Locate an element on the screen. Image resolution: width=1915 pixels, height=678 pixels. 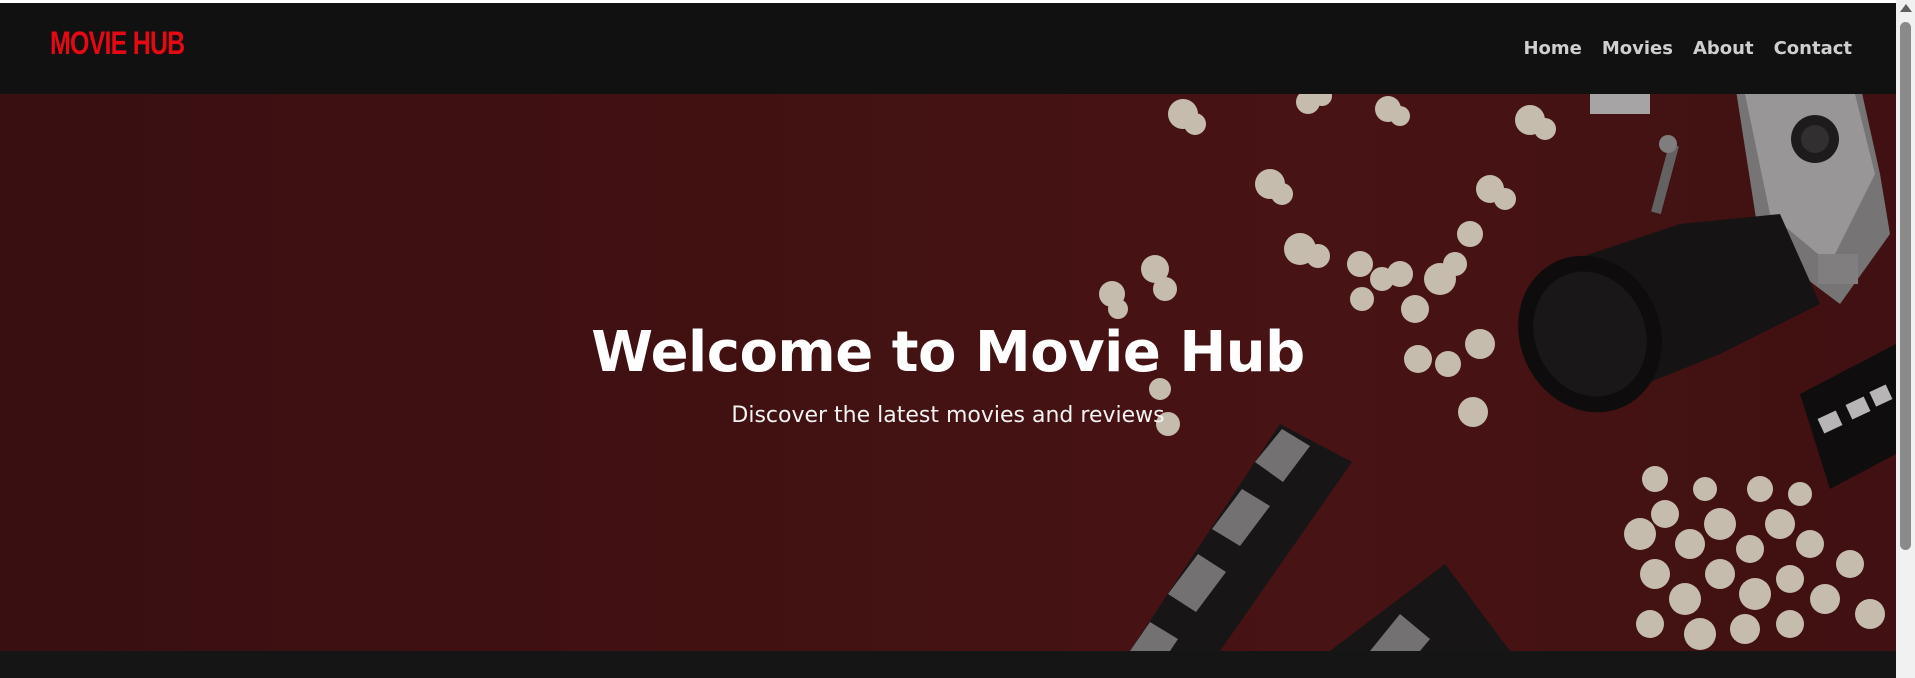
hero-title: Welcome to Movie Hub is located at coordinates (948, 352).